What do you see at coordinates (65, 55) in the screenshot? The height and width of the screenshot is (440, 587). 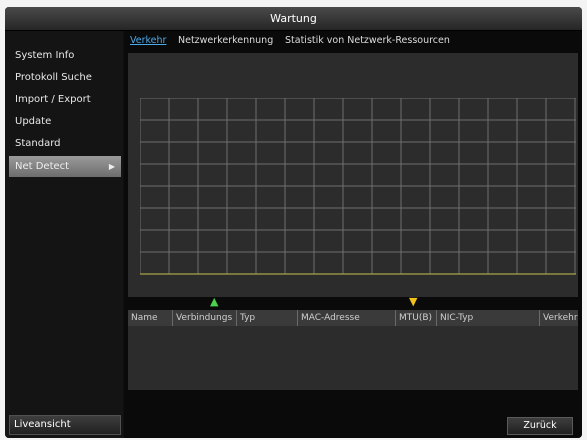 I see `sidebar-item-system-info: System Info` at bounding box center [65, 55].